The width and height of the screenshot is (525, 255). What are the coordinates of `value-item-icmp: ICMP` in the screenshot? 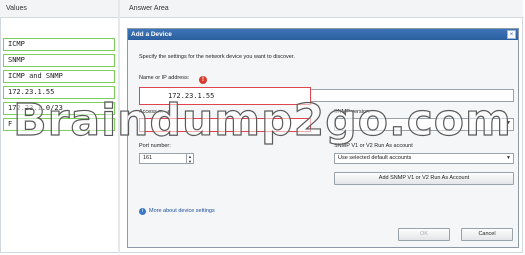 It's located at (59, 44).